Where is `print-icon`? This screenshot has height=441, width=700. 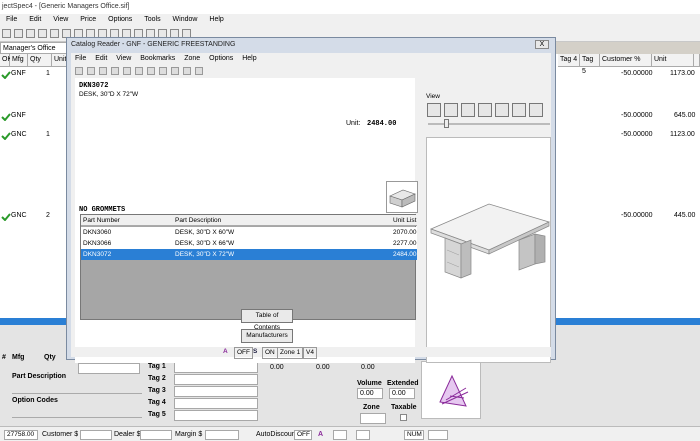
print-icon is located at coordinates (42, 33).